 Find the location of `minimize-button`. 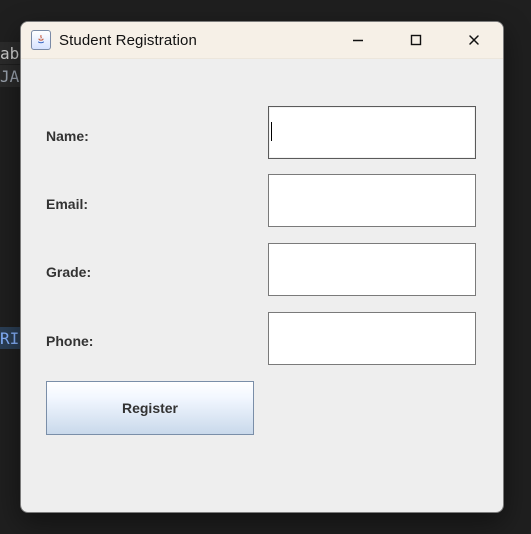

minimize-button is located at coordinates (358, 40).